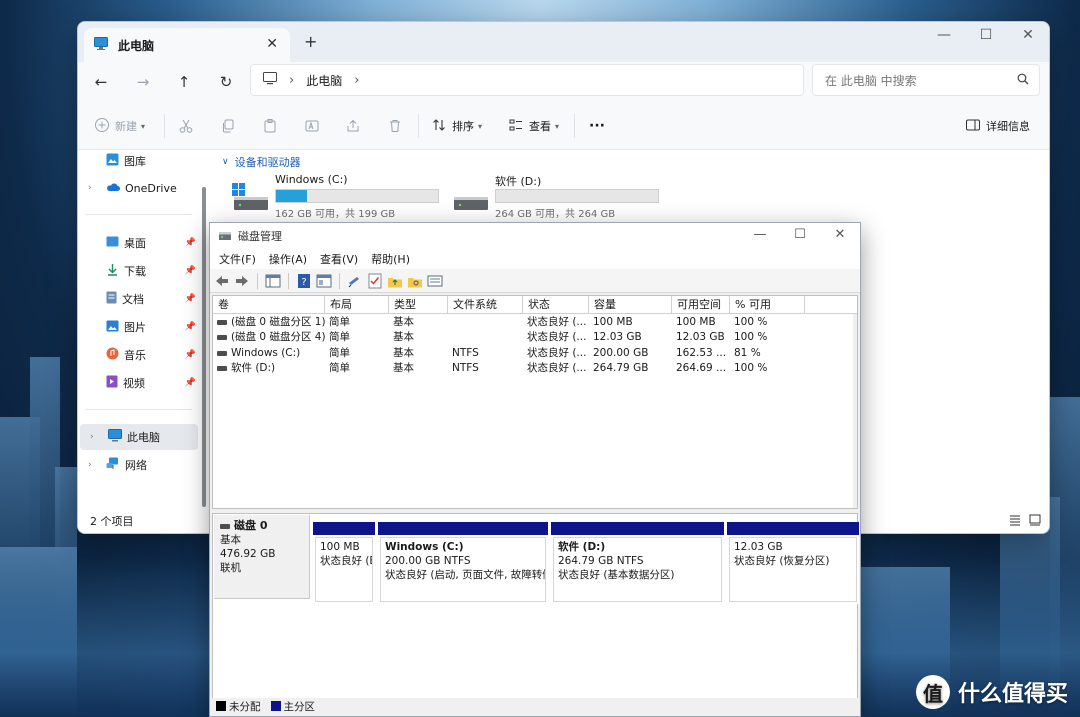 Image resolution: width=1080 pixels, height=717 pixels. What do you see at coordinates (485, 304) in the screenshot?
I see `column-header-filesystem: 文件系统` at bounding box center [485, 304].